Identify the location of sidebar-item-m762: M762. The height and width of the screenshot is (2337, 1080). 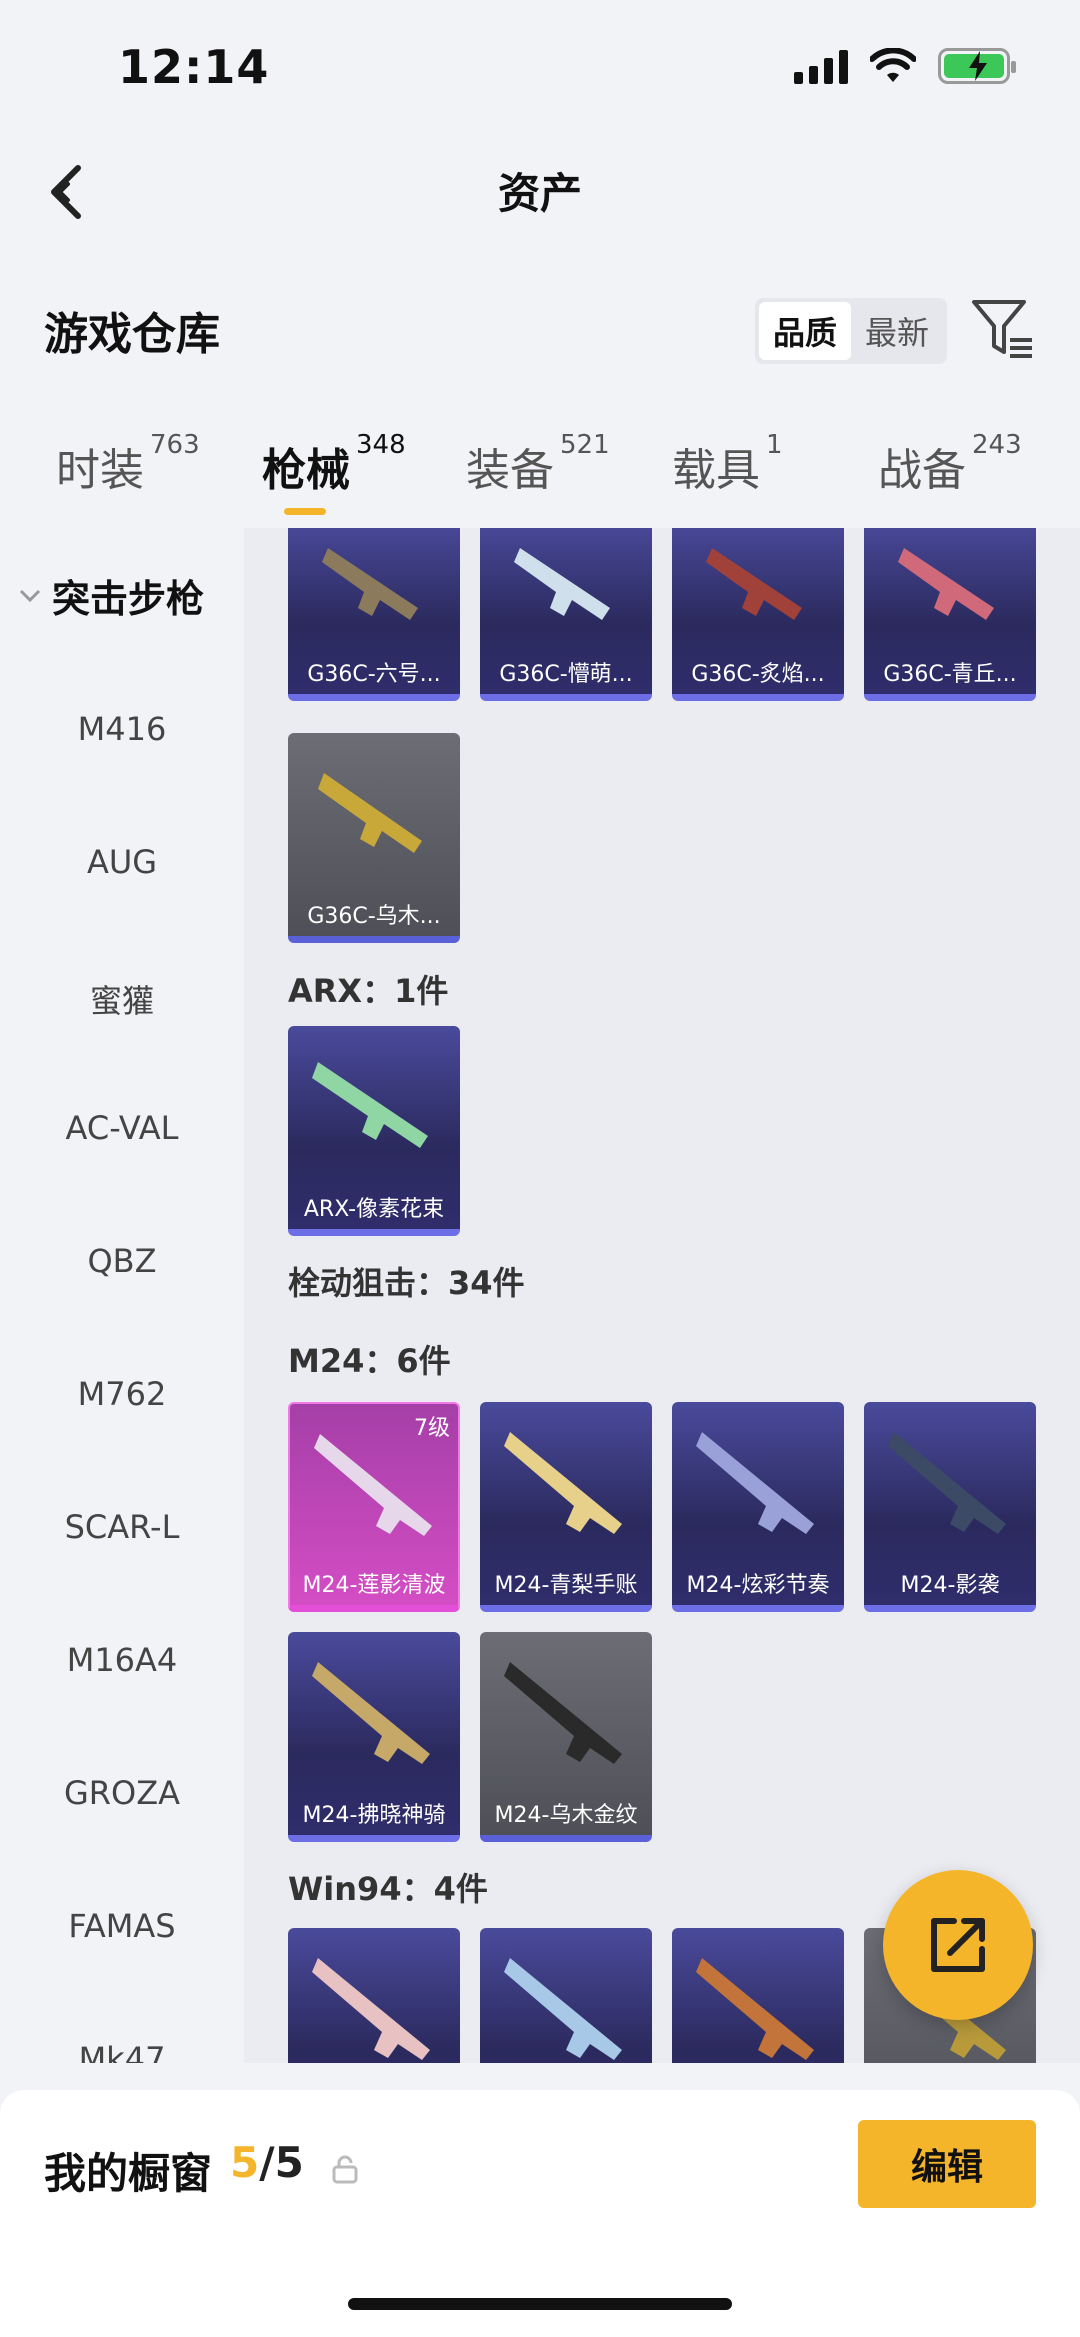
(122, 1394).